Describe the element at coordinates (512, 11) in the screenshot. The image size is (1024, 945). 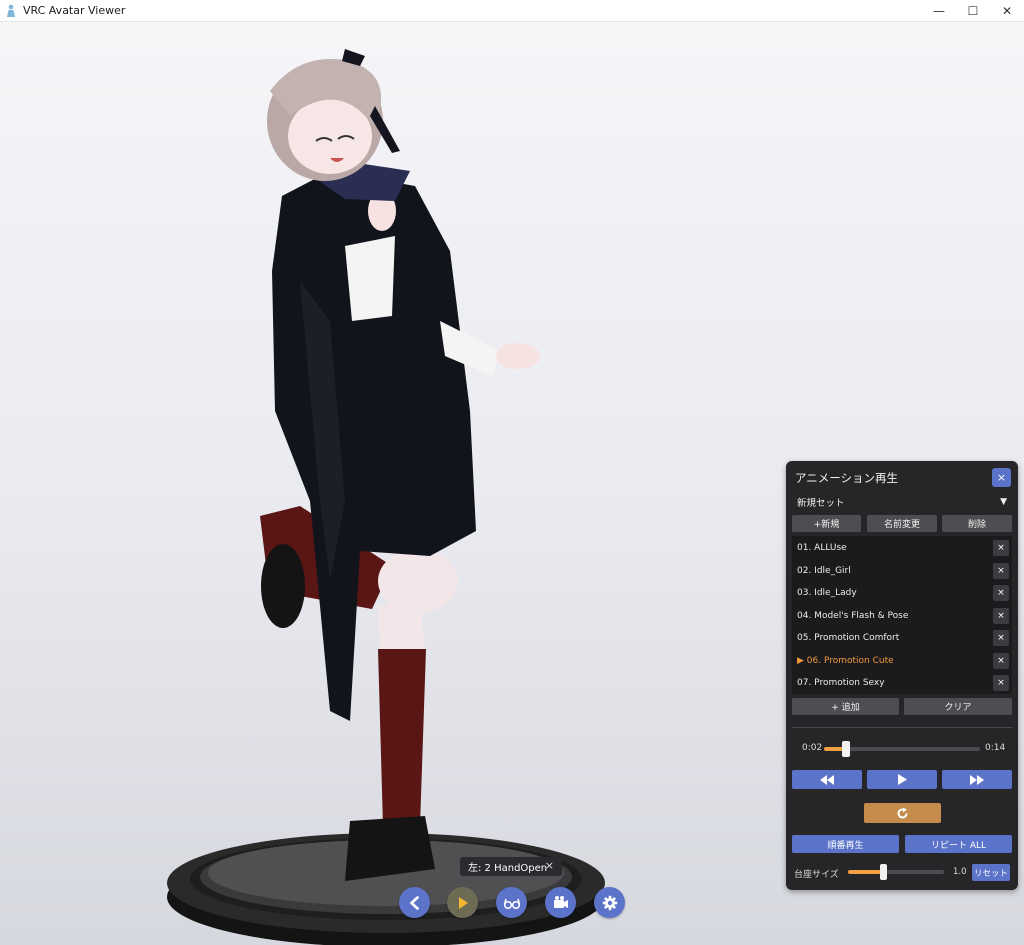
I see `title-bar: VRC Avatar Viewer — ☐ ✕` at that location.